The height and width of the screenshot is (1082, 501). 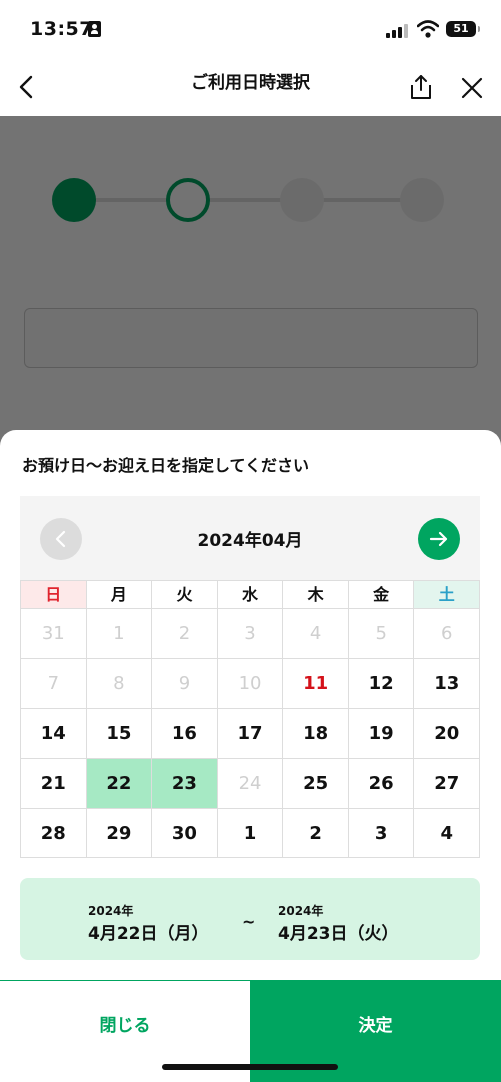 What do you see at coordinates (53, 833) in the screenshot?
I see `calendar-day: 28` at bounding box center [53, 833].